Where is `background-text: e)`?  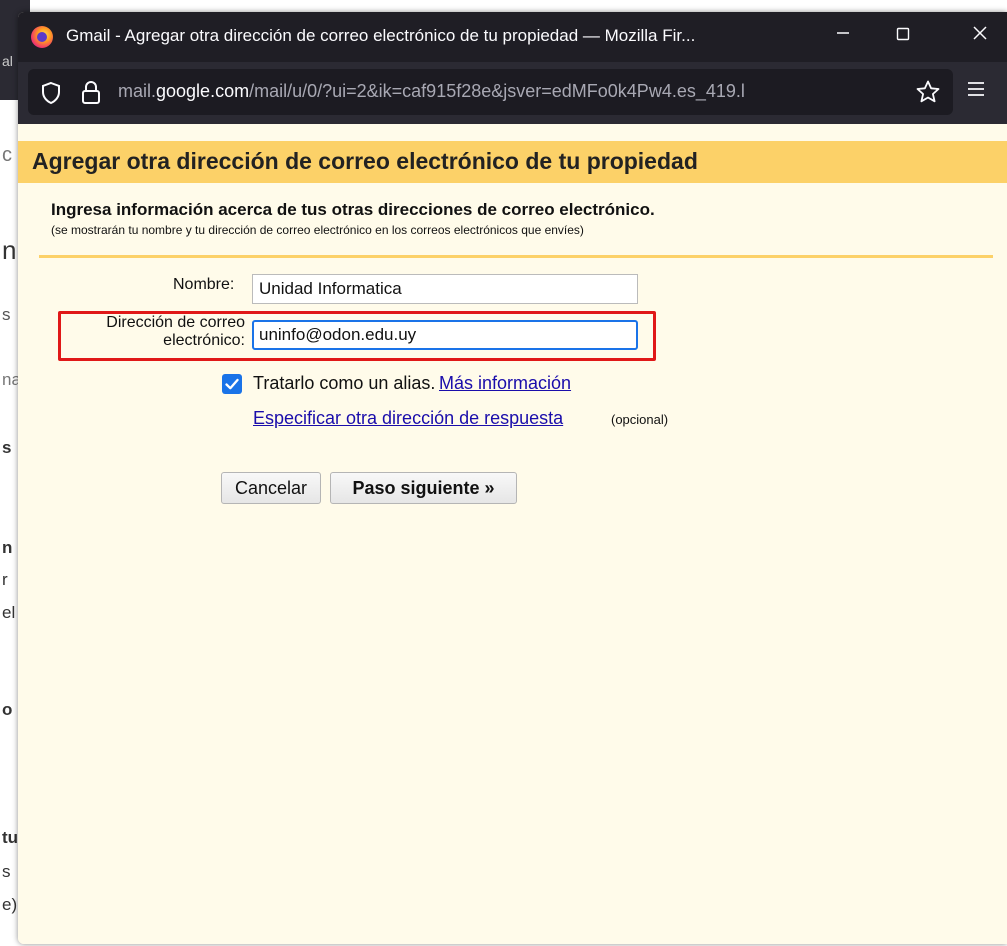
background-text: e) is located at coordinates (10, 904).